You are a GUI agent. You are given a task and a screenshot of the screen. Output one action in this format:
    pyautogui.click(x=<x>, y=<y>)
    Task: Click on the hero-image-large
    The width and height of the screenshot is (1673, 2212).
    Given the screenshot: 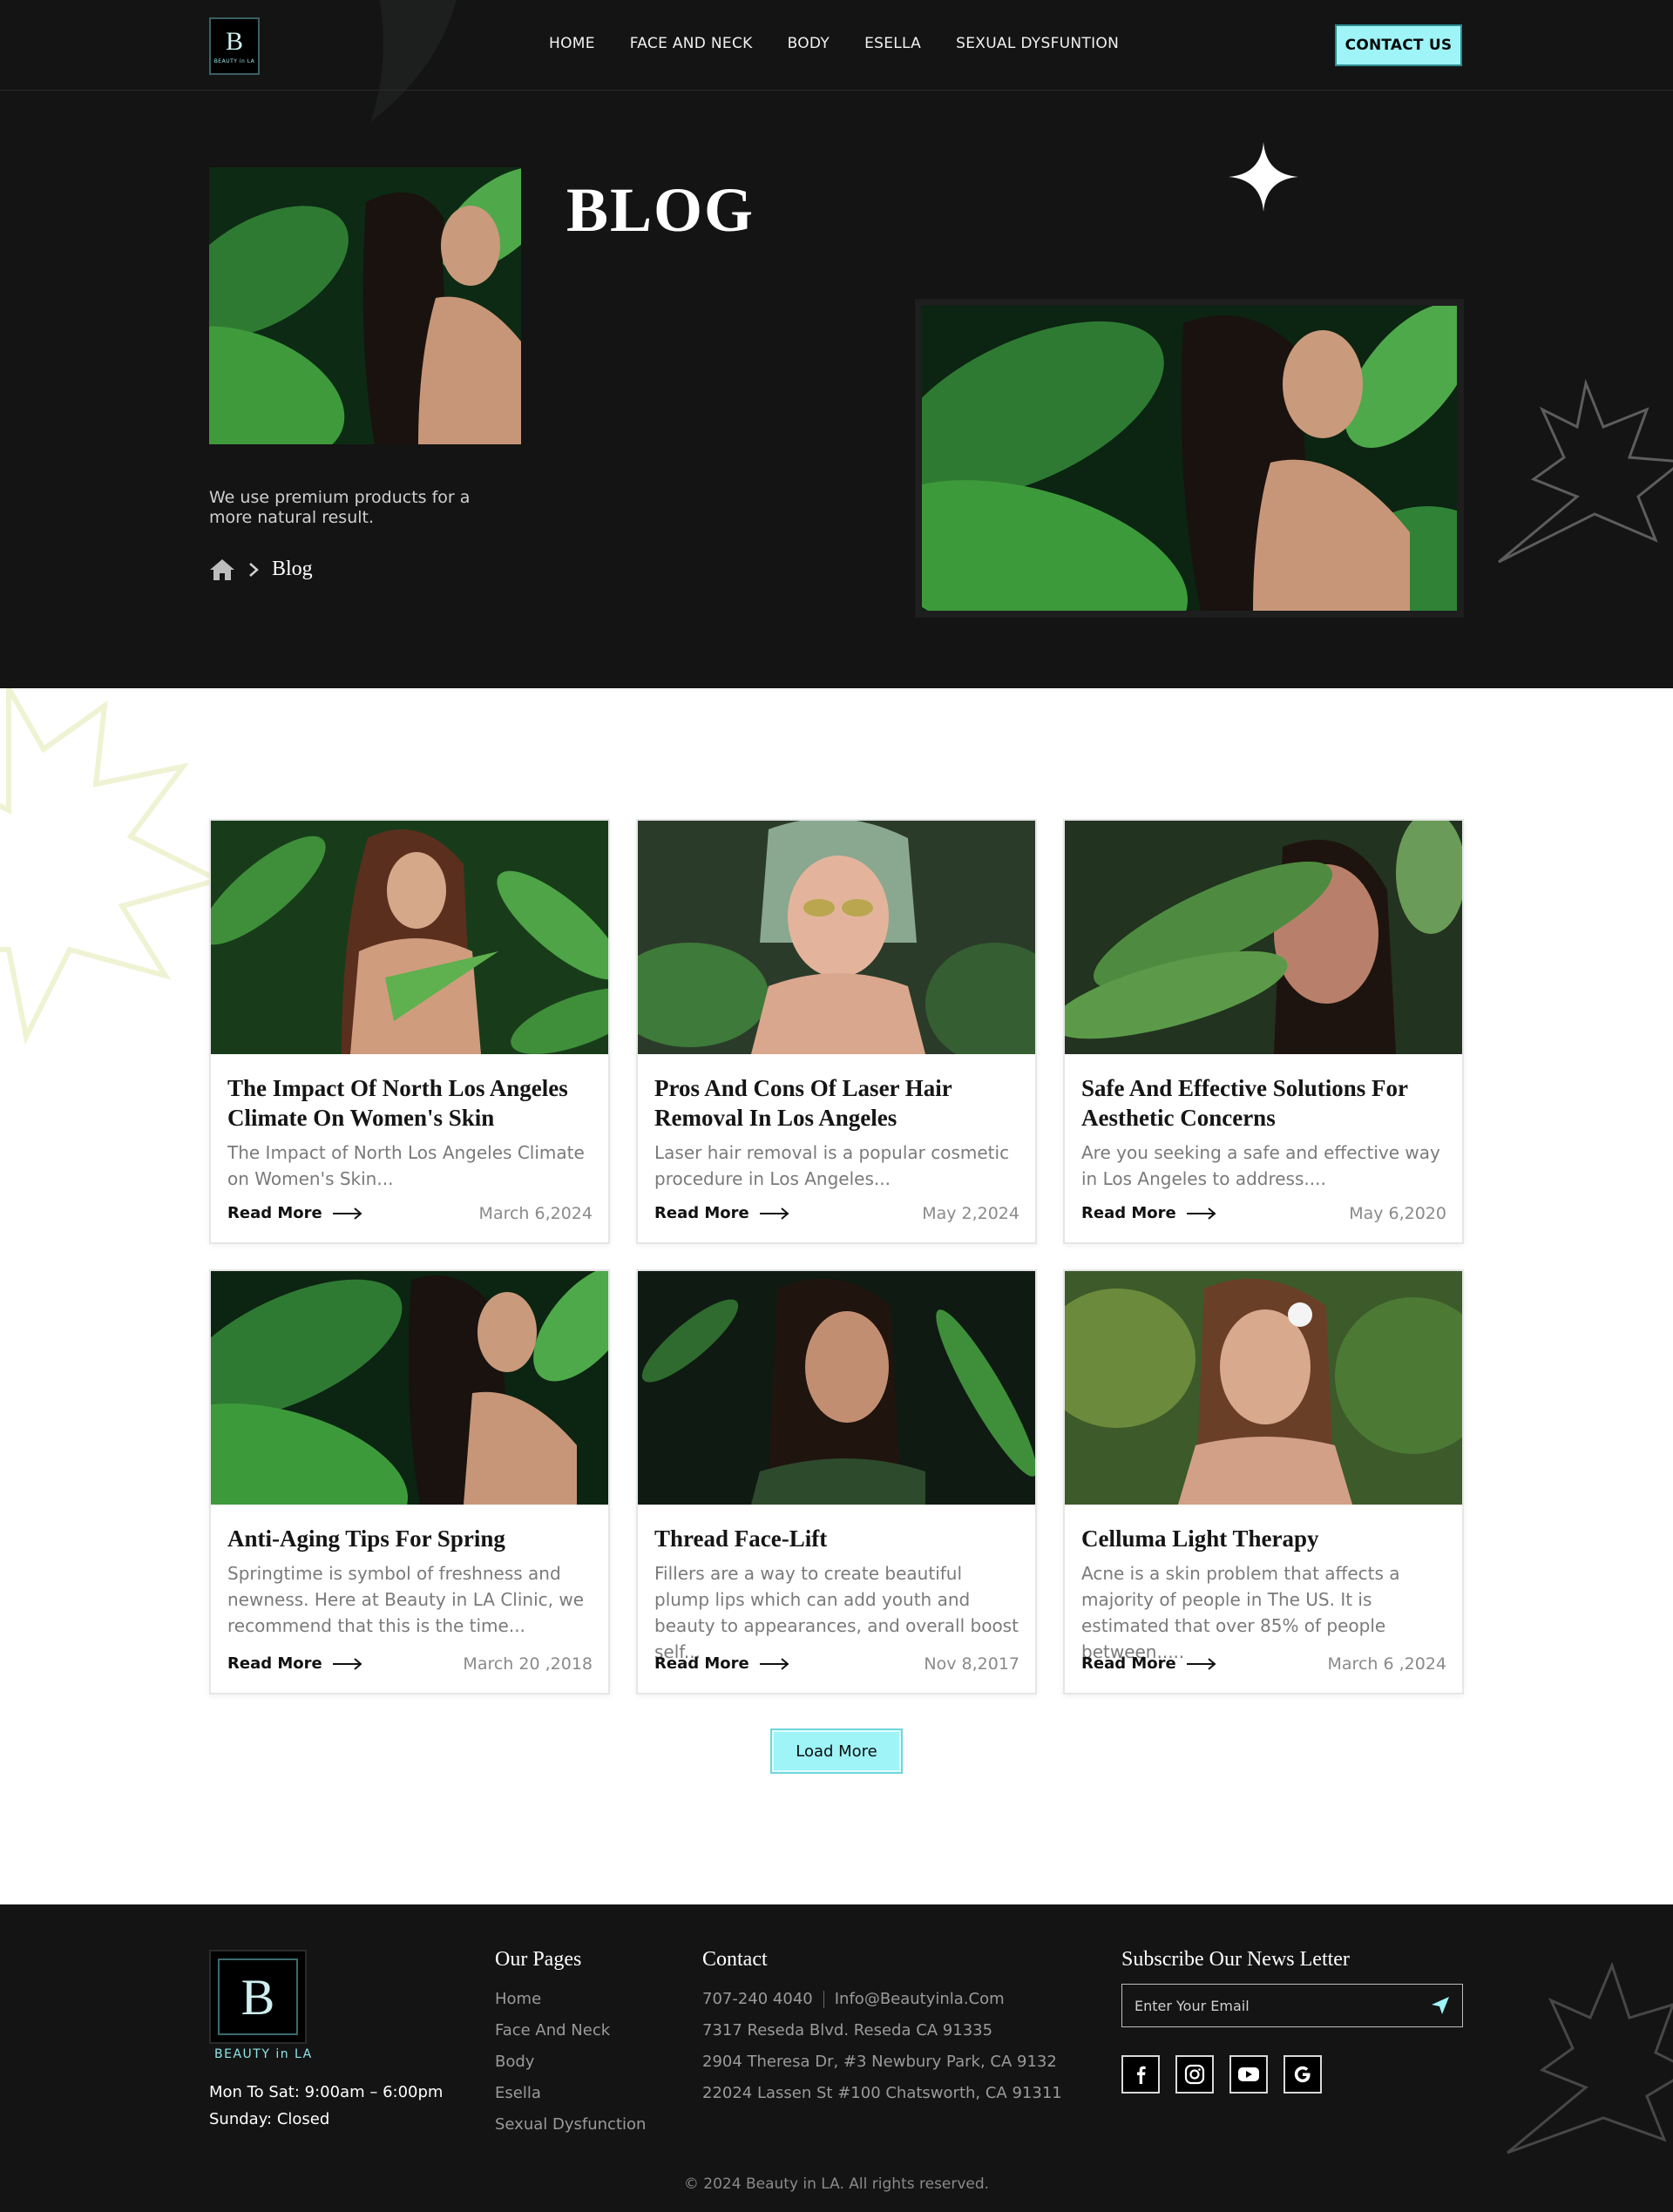 What is the action you would take?
    pyautogui.click(x=1189, y=458)
    